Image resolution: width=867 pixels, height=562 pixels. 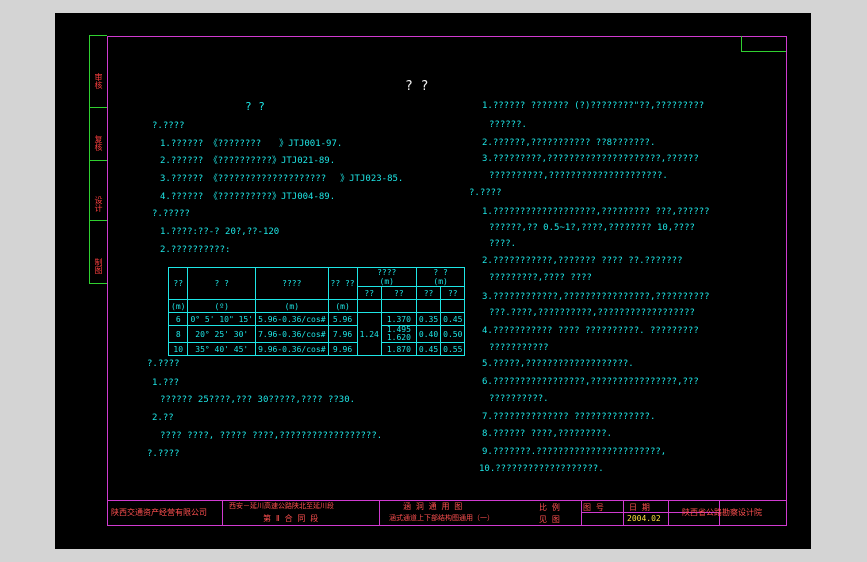 What do you see at coordinates (508, 125) in the screenshot?
I see `right-line-2: ??????.` at bounding box center [508, 125].